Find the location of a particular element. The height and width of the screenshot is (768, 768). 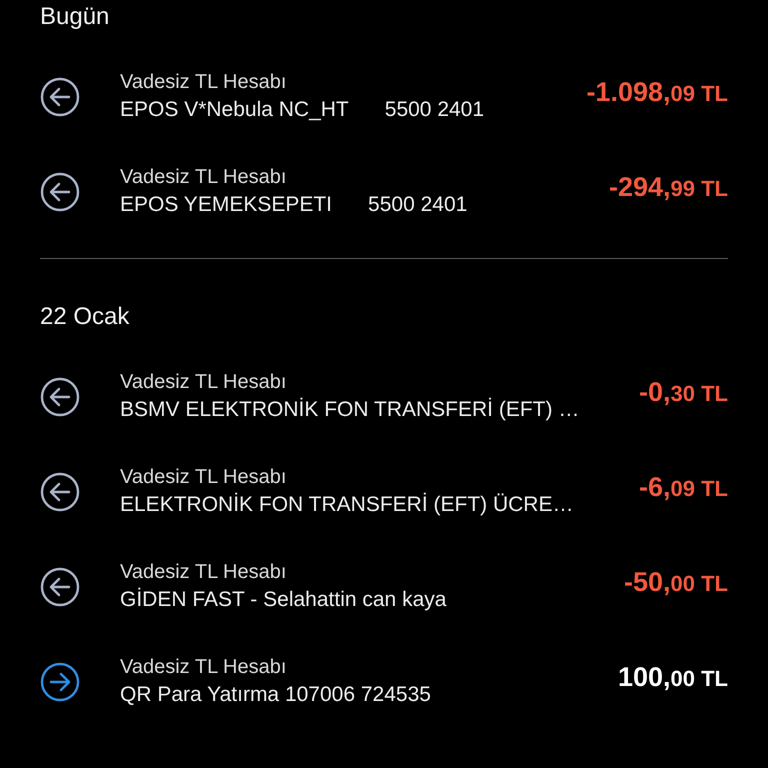

transaction-description: EPOS V*Nebula NC_HT is located at coordinates (234, 110).